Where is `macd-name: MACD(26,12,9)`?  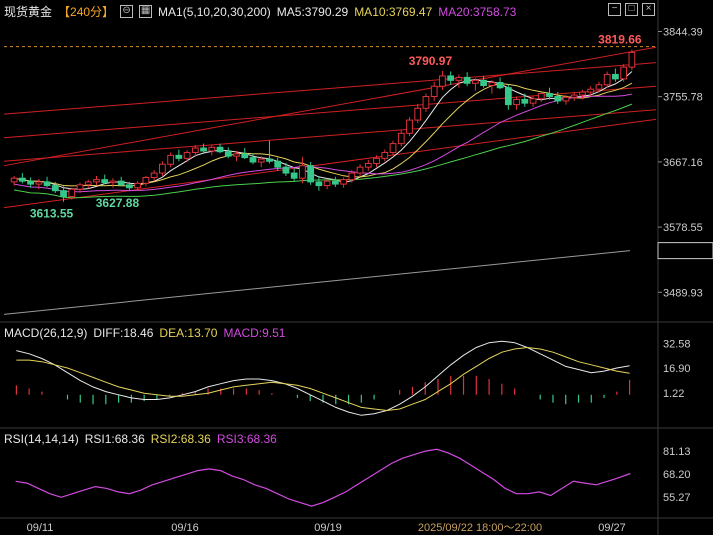
macd-name: MACD(26,12,9) is located at coordinates (46, 333).